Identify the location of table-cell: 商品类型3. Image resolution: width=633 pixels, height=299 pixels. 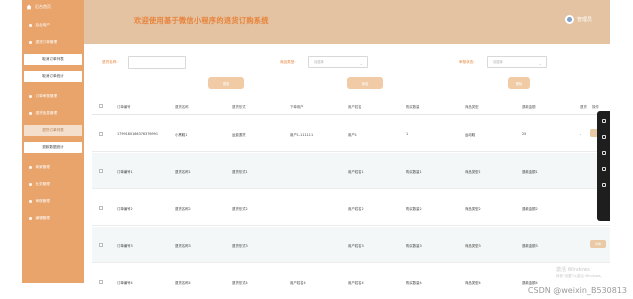
(473, 246).